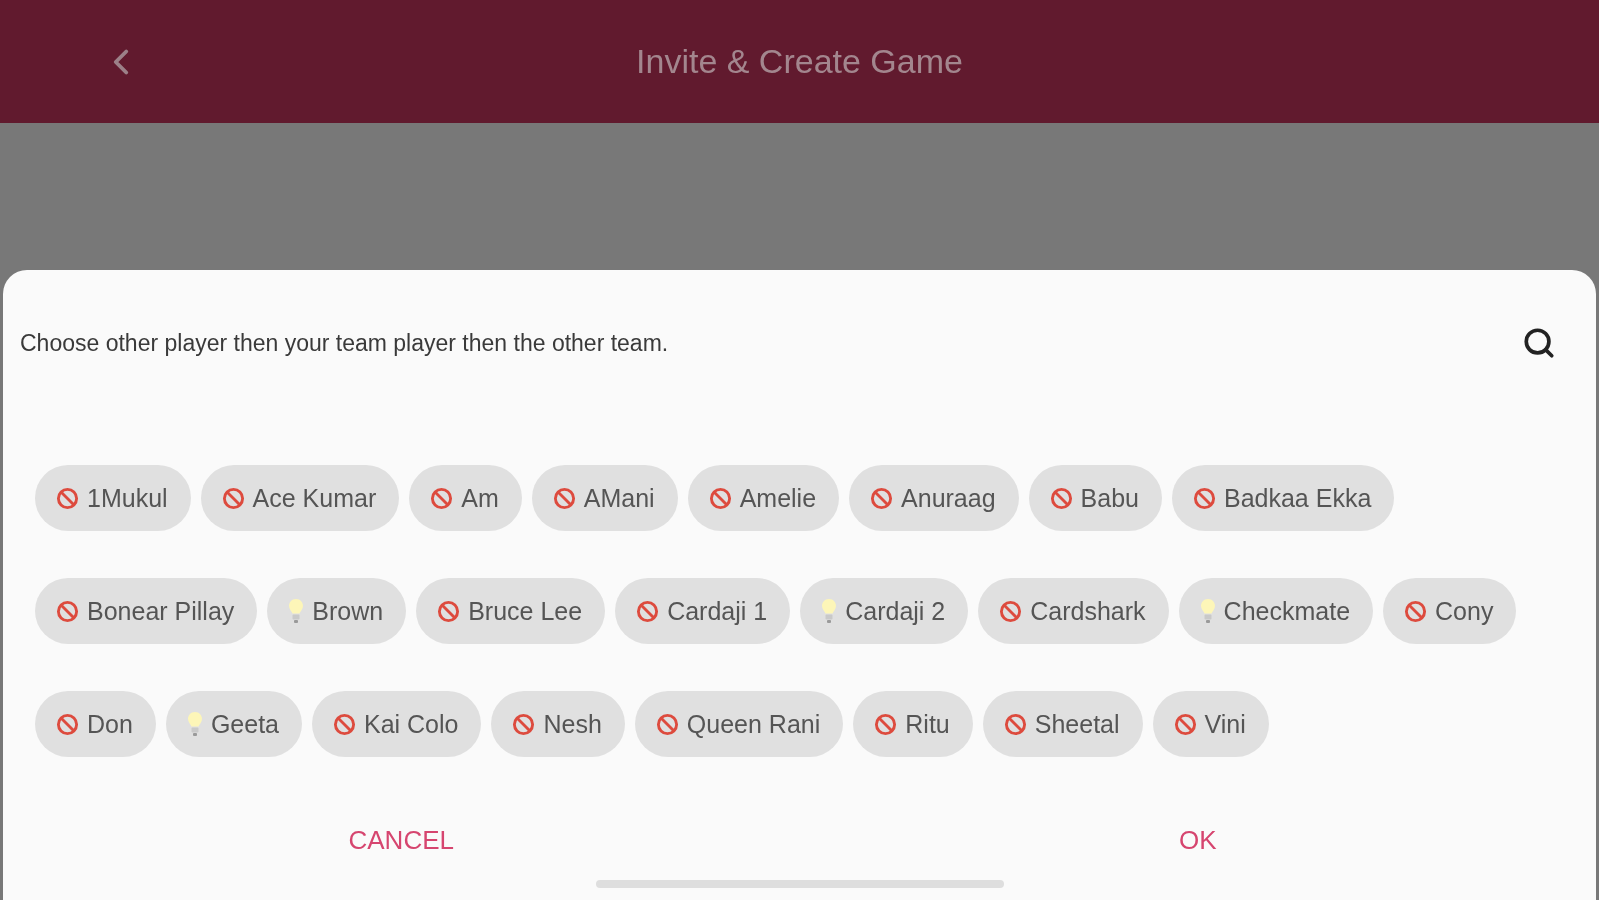  What do you see at coordinates (337, 611) in the screenshot?
I see `player-chip: Brown` at bounding box center [337, 611].